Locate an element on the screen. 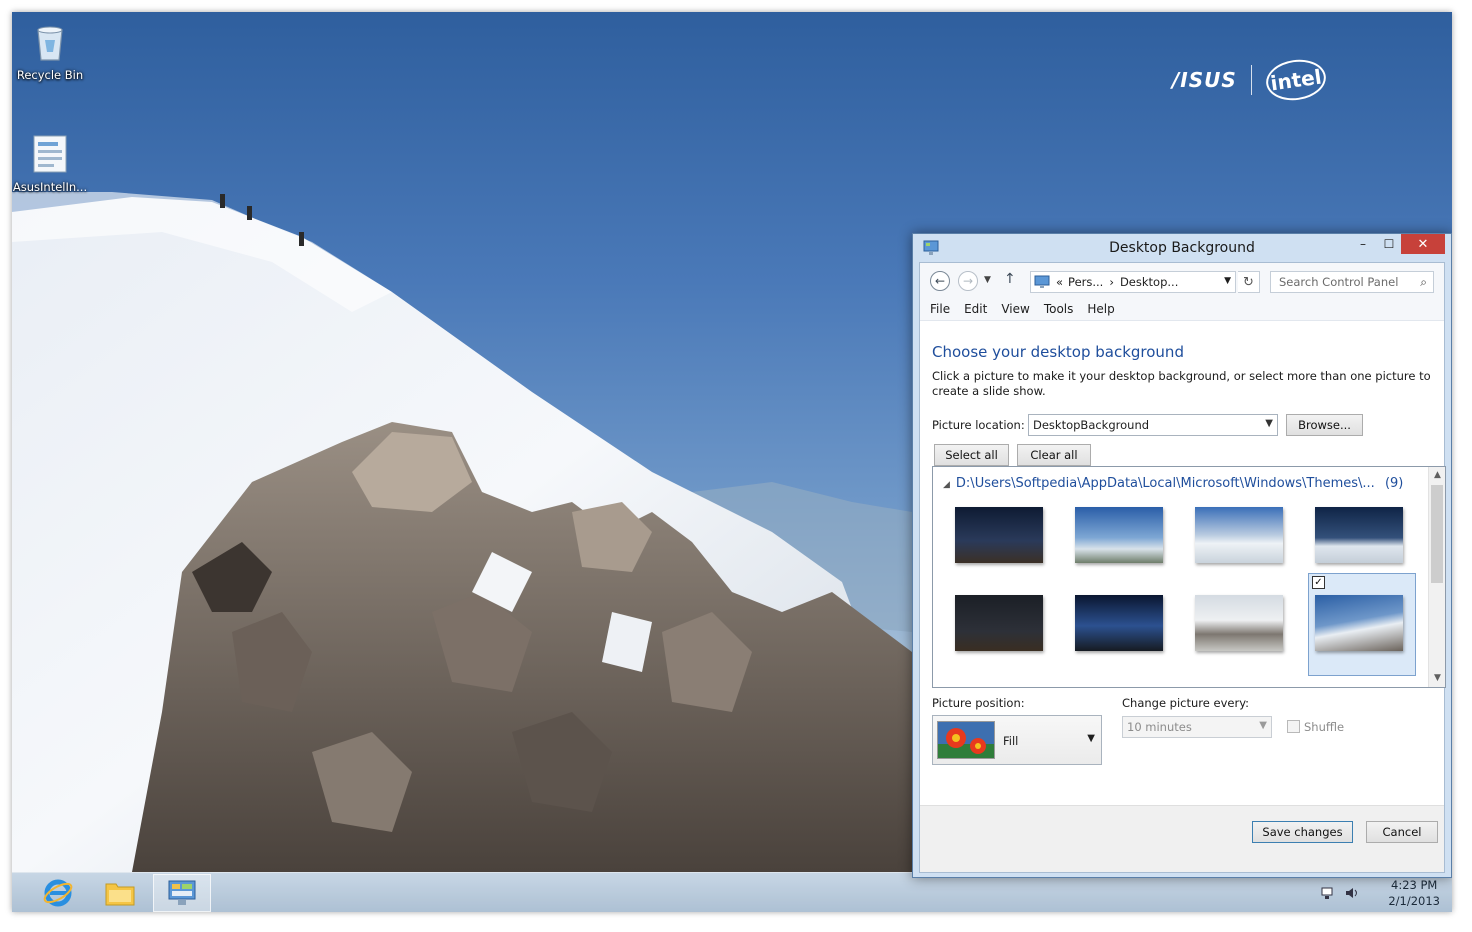  clock-time: 4:23 PM is located at coordinates (1414, 885).